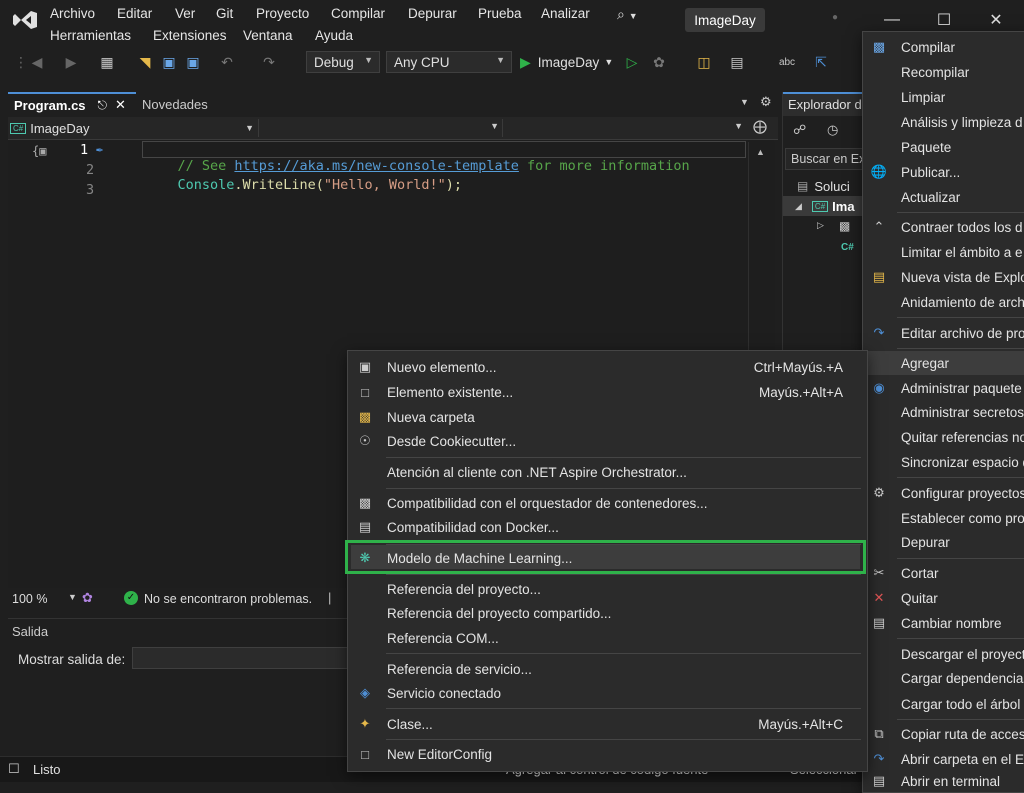  I want to click on menu-proyecto: Proyecto, so click(282, 13).